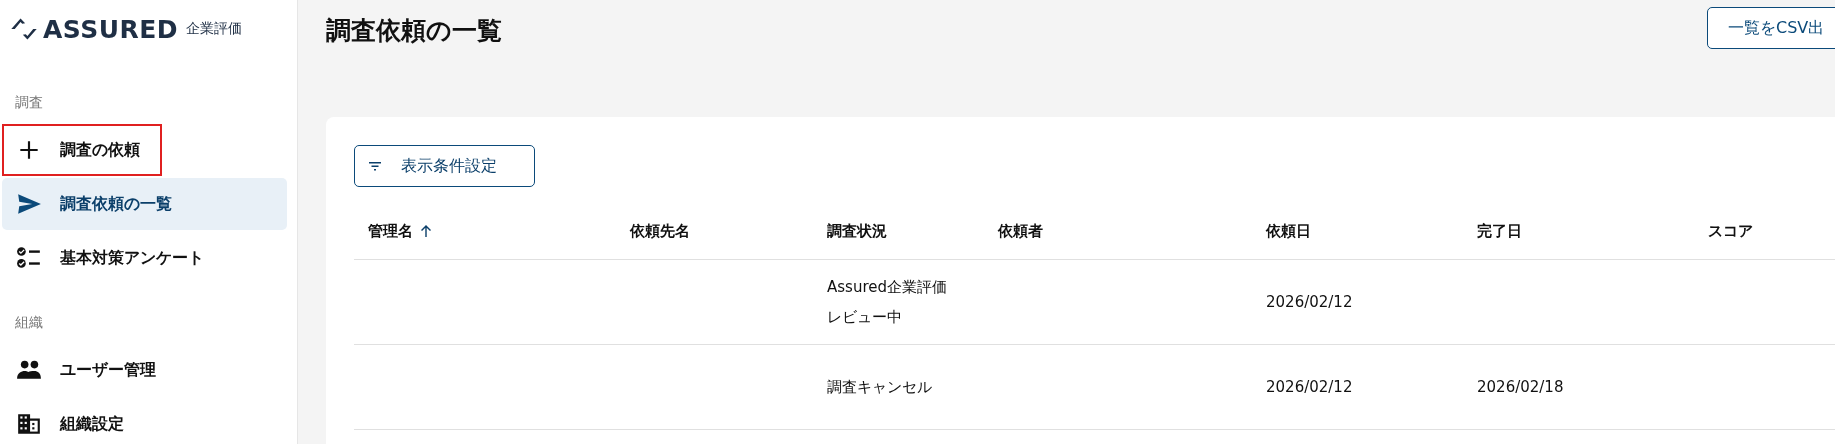 Image resolution: width=1835 pixels, height=444 pixels. Describe the element at coordinates (444, 166) in the screenshot. I see `filter-button: 表示条件設定` at that location.